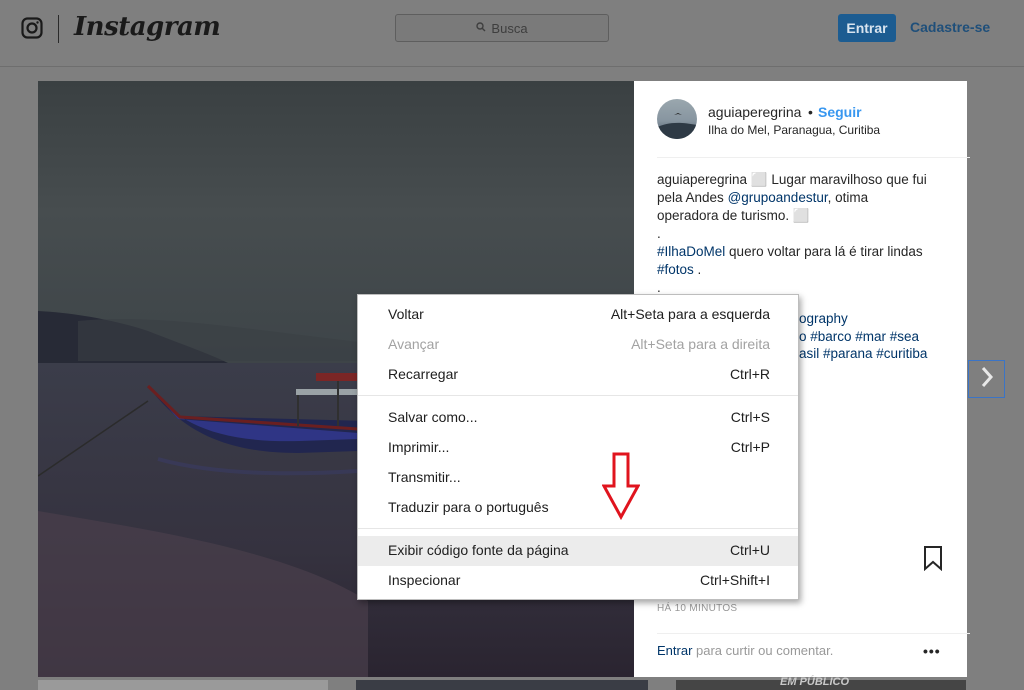 The width and height of the screenshot is (1024, 690). What do you see at coordinates (509, 28) in the screenshot?
I see `search-placeholder: Busca` at bounding box center [509, 28].